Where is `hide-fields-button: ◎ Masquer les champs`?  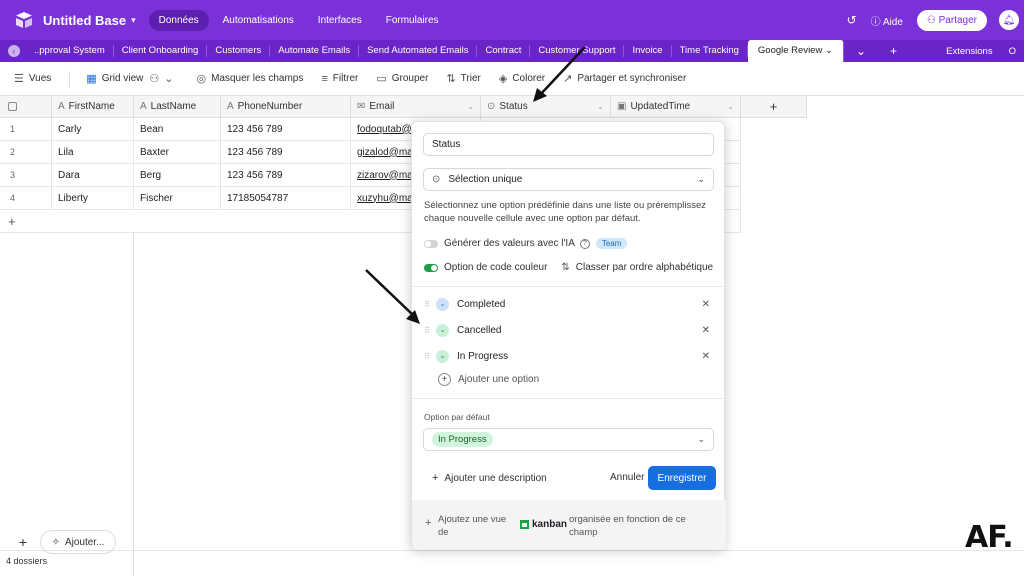
hide-fields-button: ◎ Masquer les champs is located at coordinates (249, 78).